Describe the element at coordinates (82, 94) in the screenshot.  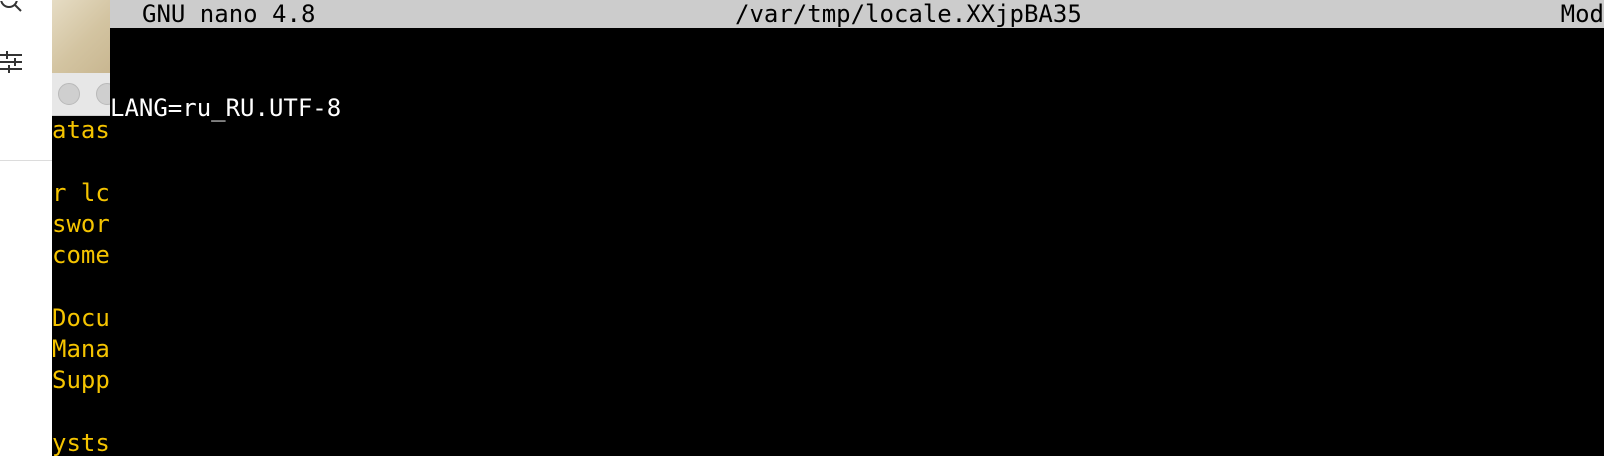
I see `window-titlebar` at that location.